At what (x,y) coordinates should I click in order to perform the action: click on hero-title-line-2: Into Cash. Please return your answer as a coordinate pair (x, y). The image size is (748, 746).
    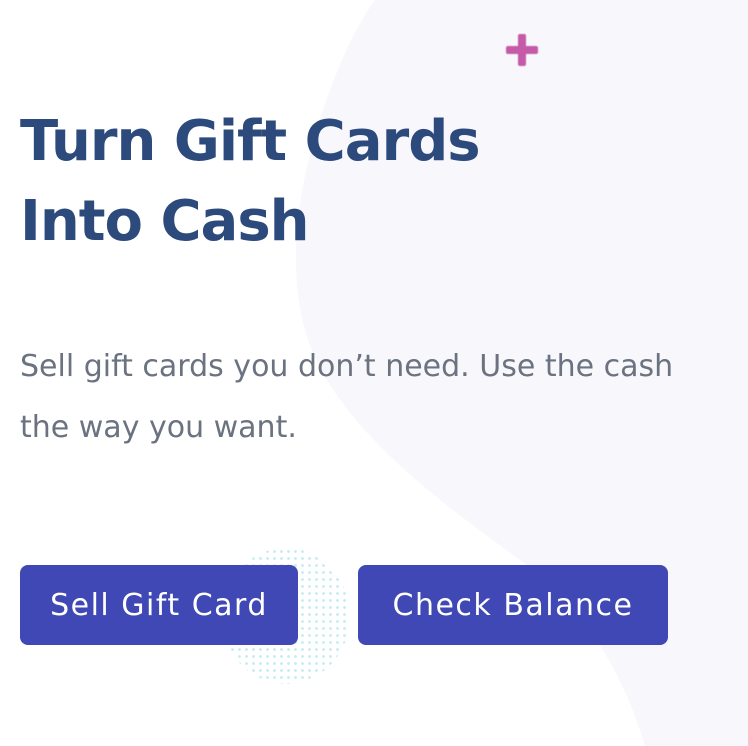
    Looking at the image, I should click on (165, 221).